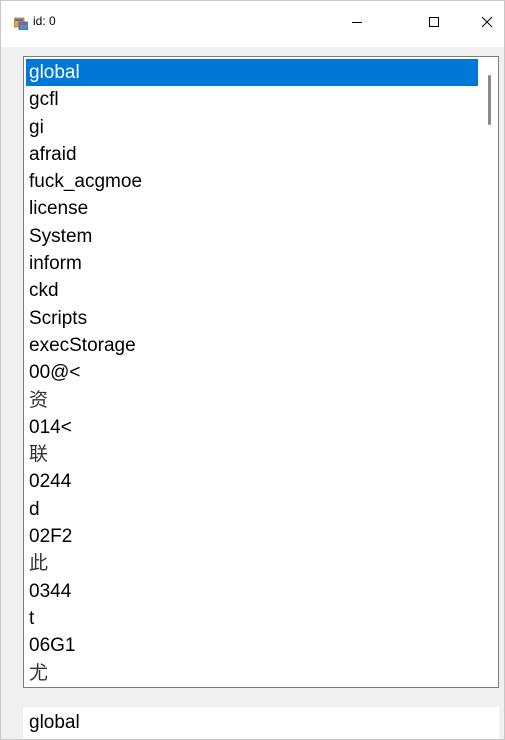 This screenshot has height=740, width=505. Describe the element at coordinates (487, 24) in the screenshot. I see `close-icon` at that location.